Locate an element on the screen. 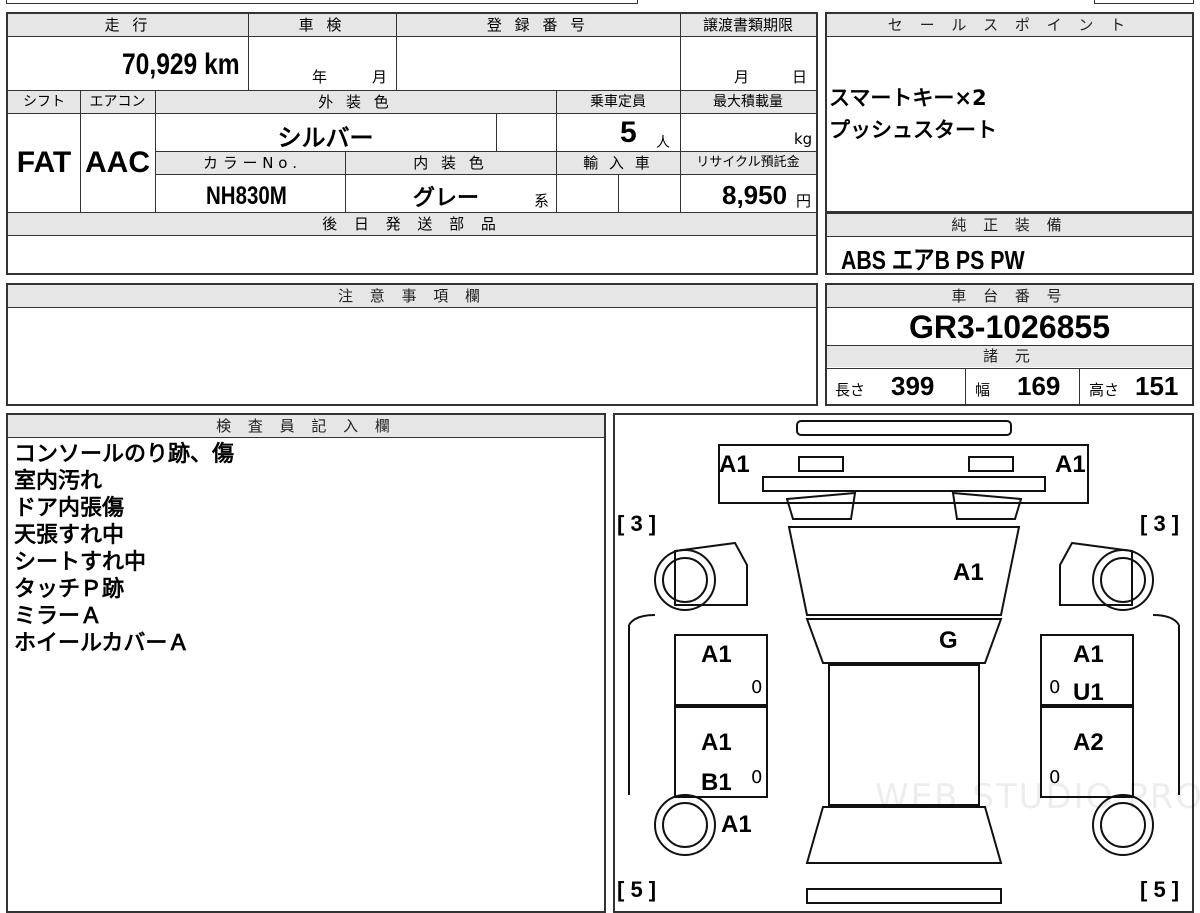  top-cropped-row is located at coordinates (322, 2).